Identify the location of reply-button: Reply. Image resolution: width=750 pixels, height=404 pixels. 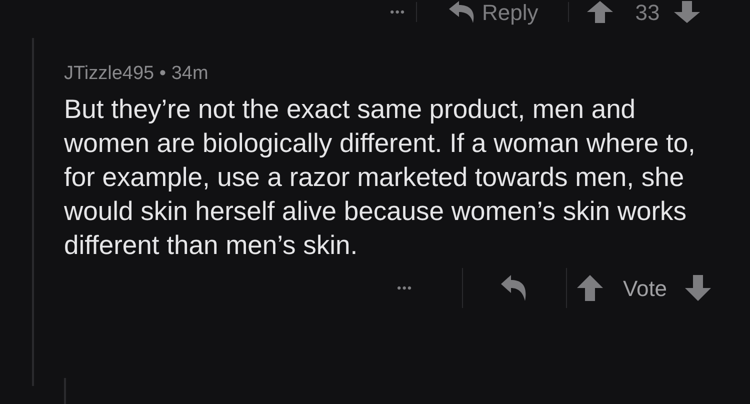
(493, 14).